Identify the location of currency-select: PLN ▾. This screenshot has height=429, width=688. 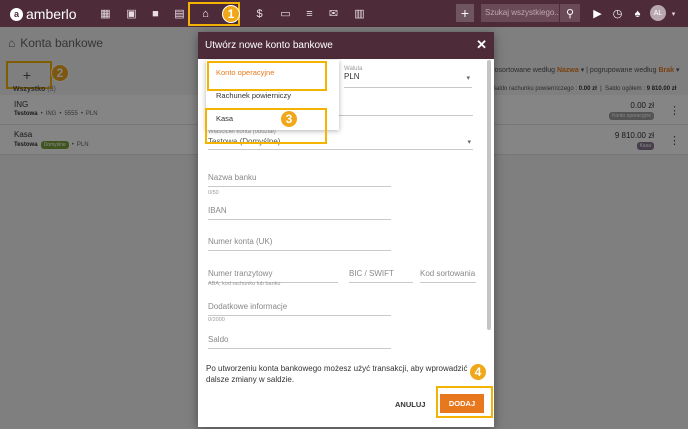
(408, 80).